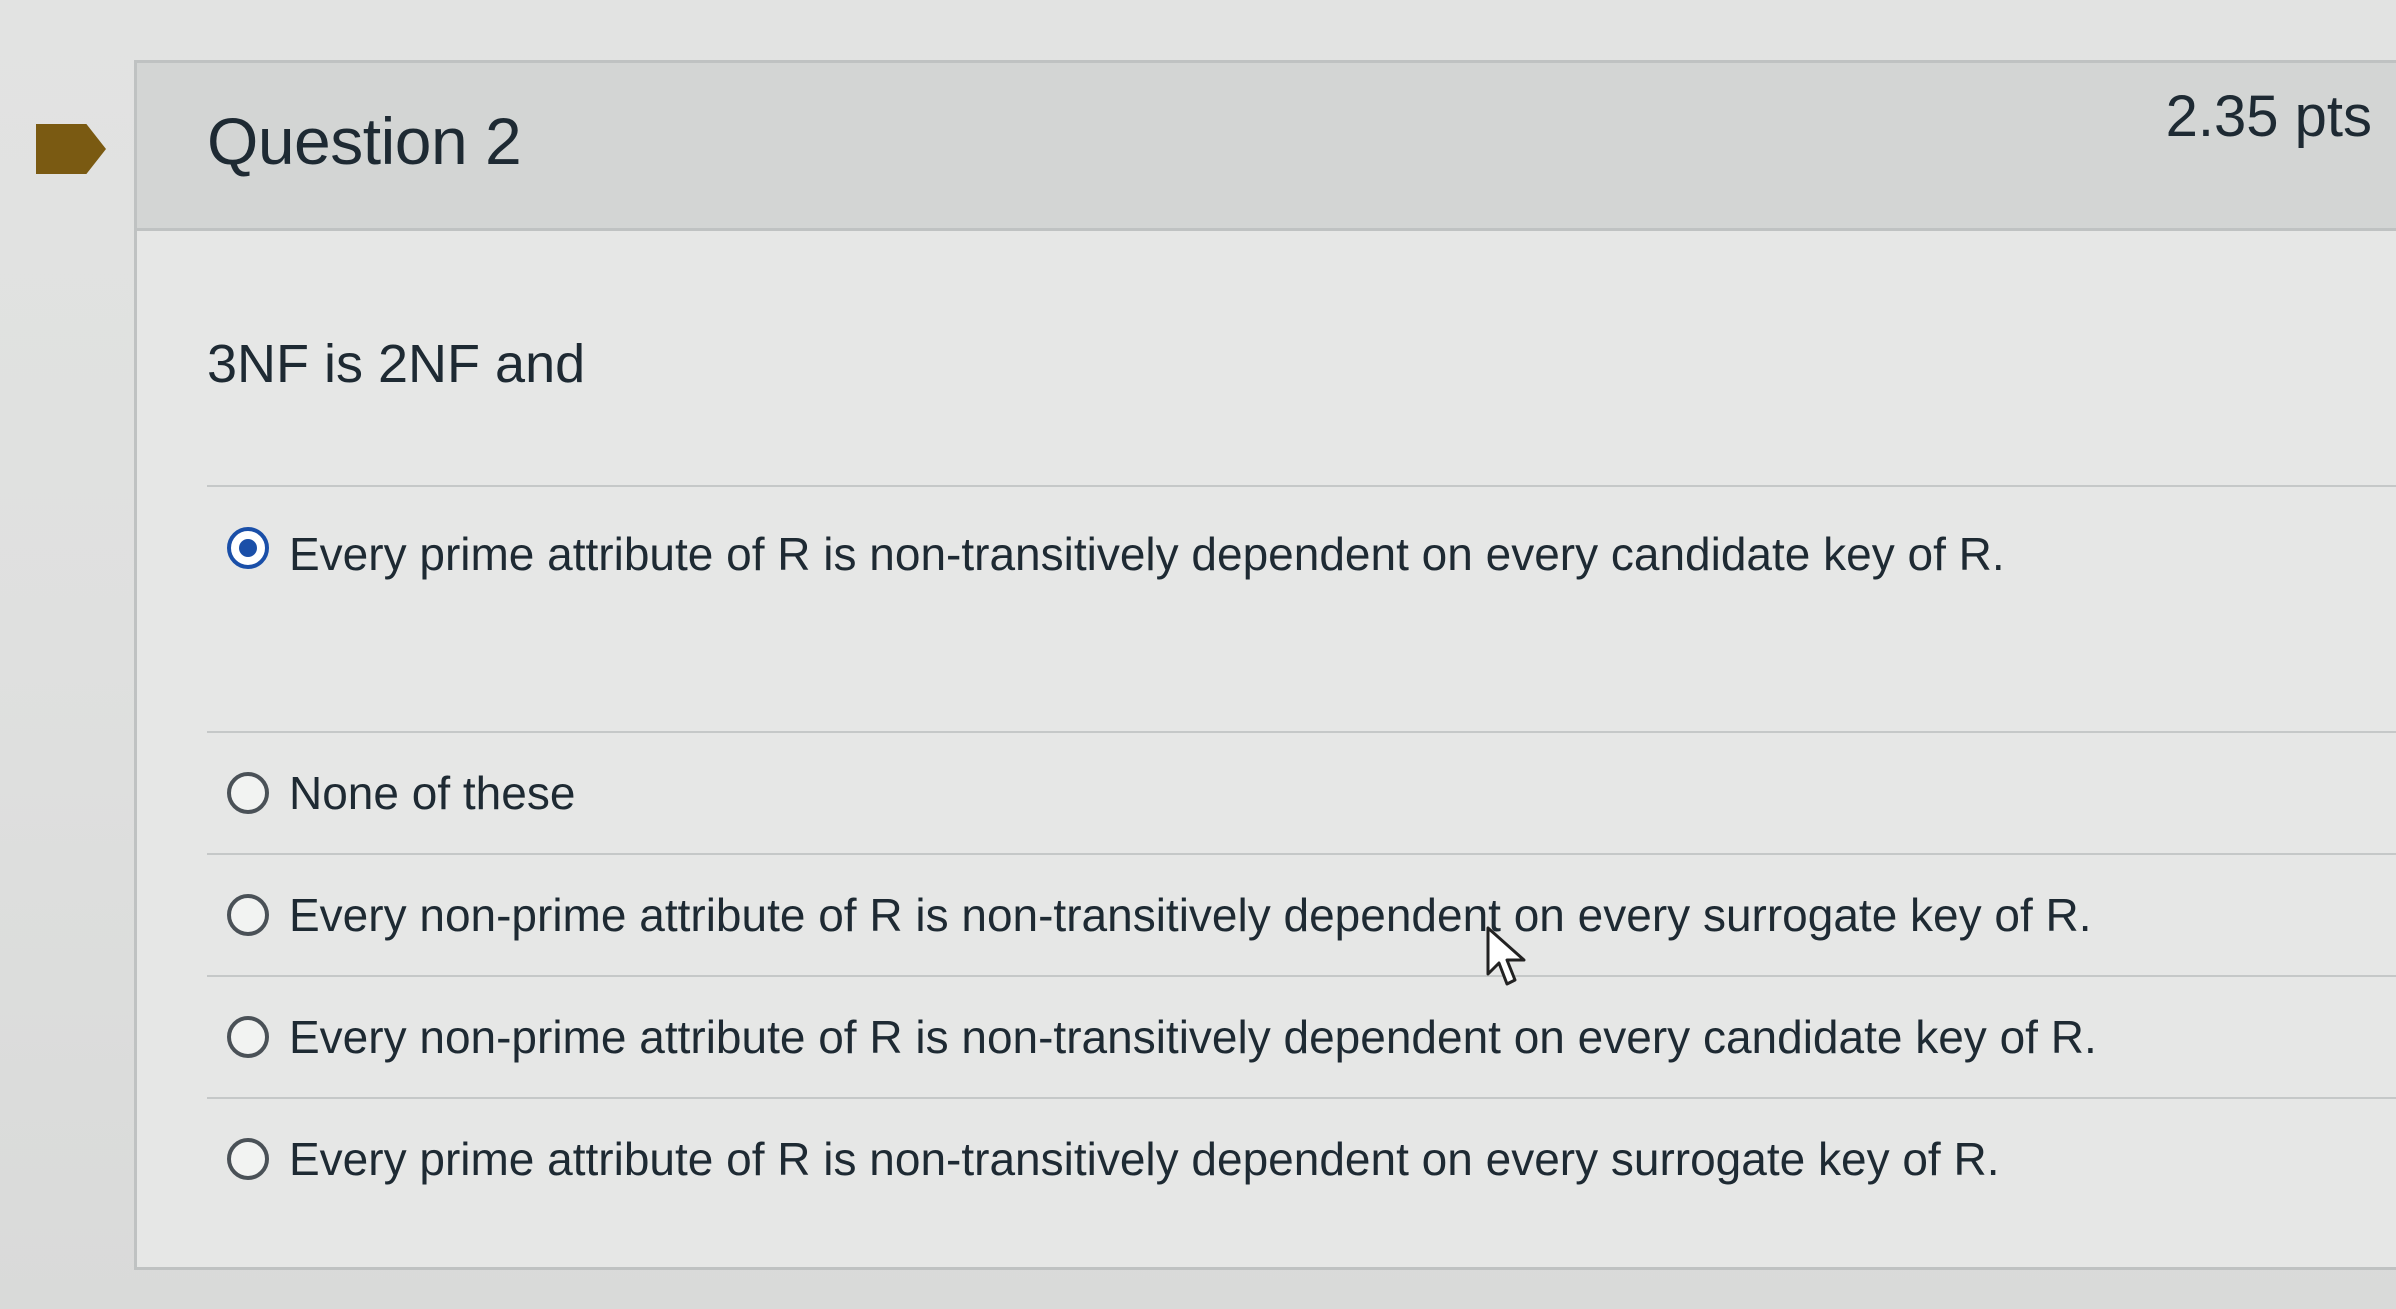 This screenshot has width=2396, height=1309. I want to click on flag-icon, so click(71, 149).